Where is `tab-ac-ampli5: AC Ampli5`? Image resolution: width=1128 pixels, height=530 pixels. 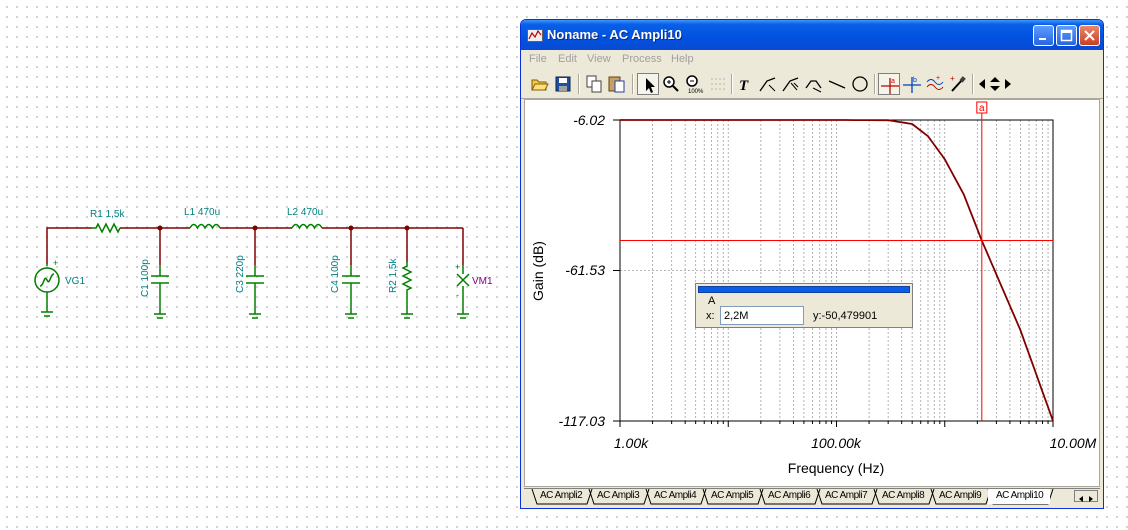
tab-ac-ampli5: AC Ampli5 is located at coordinates (731, 496).